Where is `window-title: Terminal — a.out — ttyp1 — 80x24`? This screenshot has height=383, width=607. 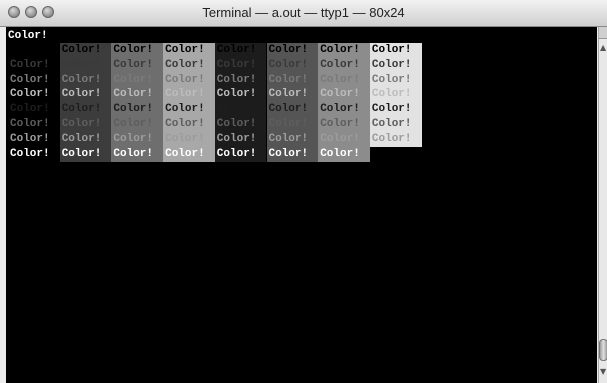 window-title: Terminal — a.out — ttyp1 — 80x24 is located at coordinates (303, 12).